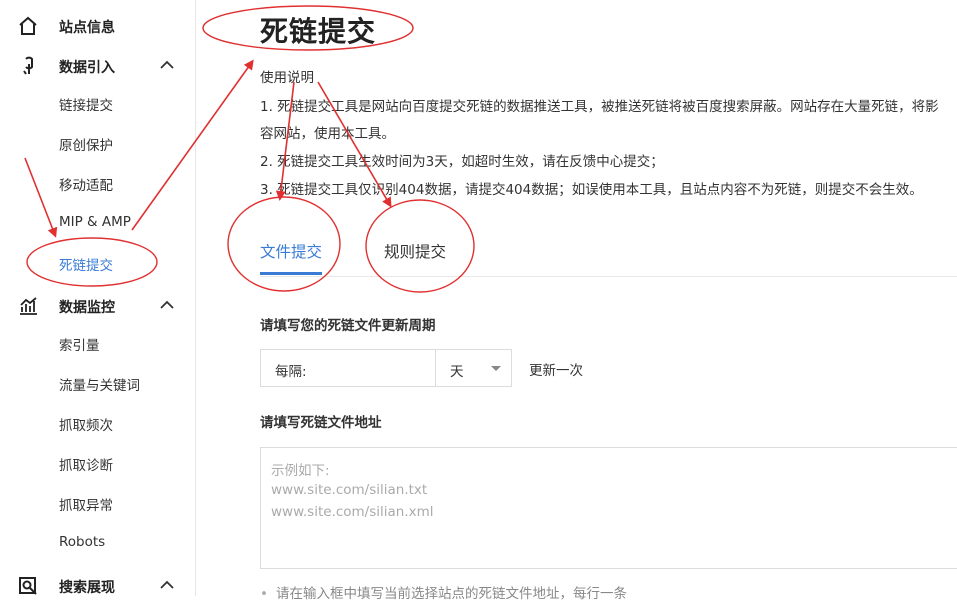 This screenshot has width=957, height=605. What do you see at coordinates (87, 308) in the screenshot?
I see `sidebar-group-label: 数据监控` at bounding box center [87, 308].